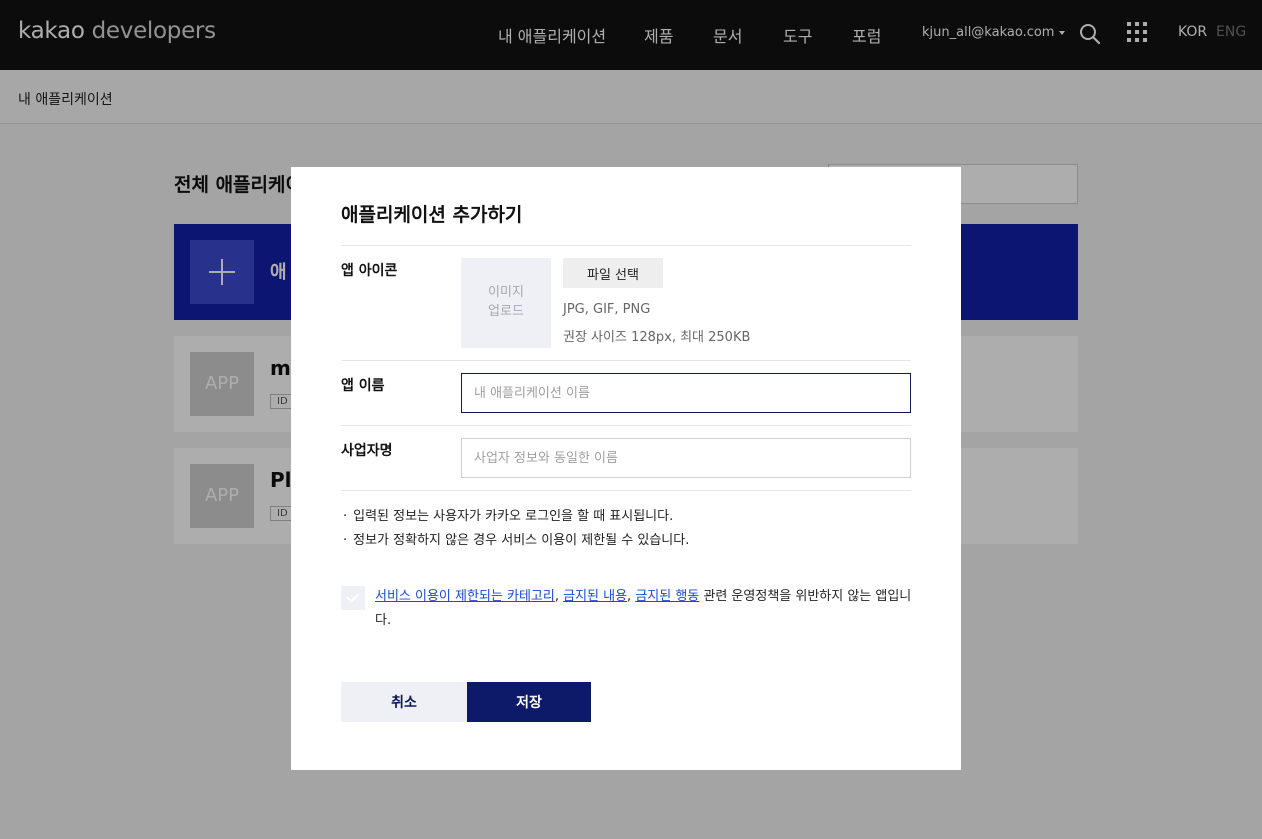 The image size is (1262, 839). I want to click on image-upload-area: 이미지 업로드, so click(506, 303).